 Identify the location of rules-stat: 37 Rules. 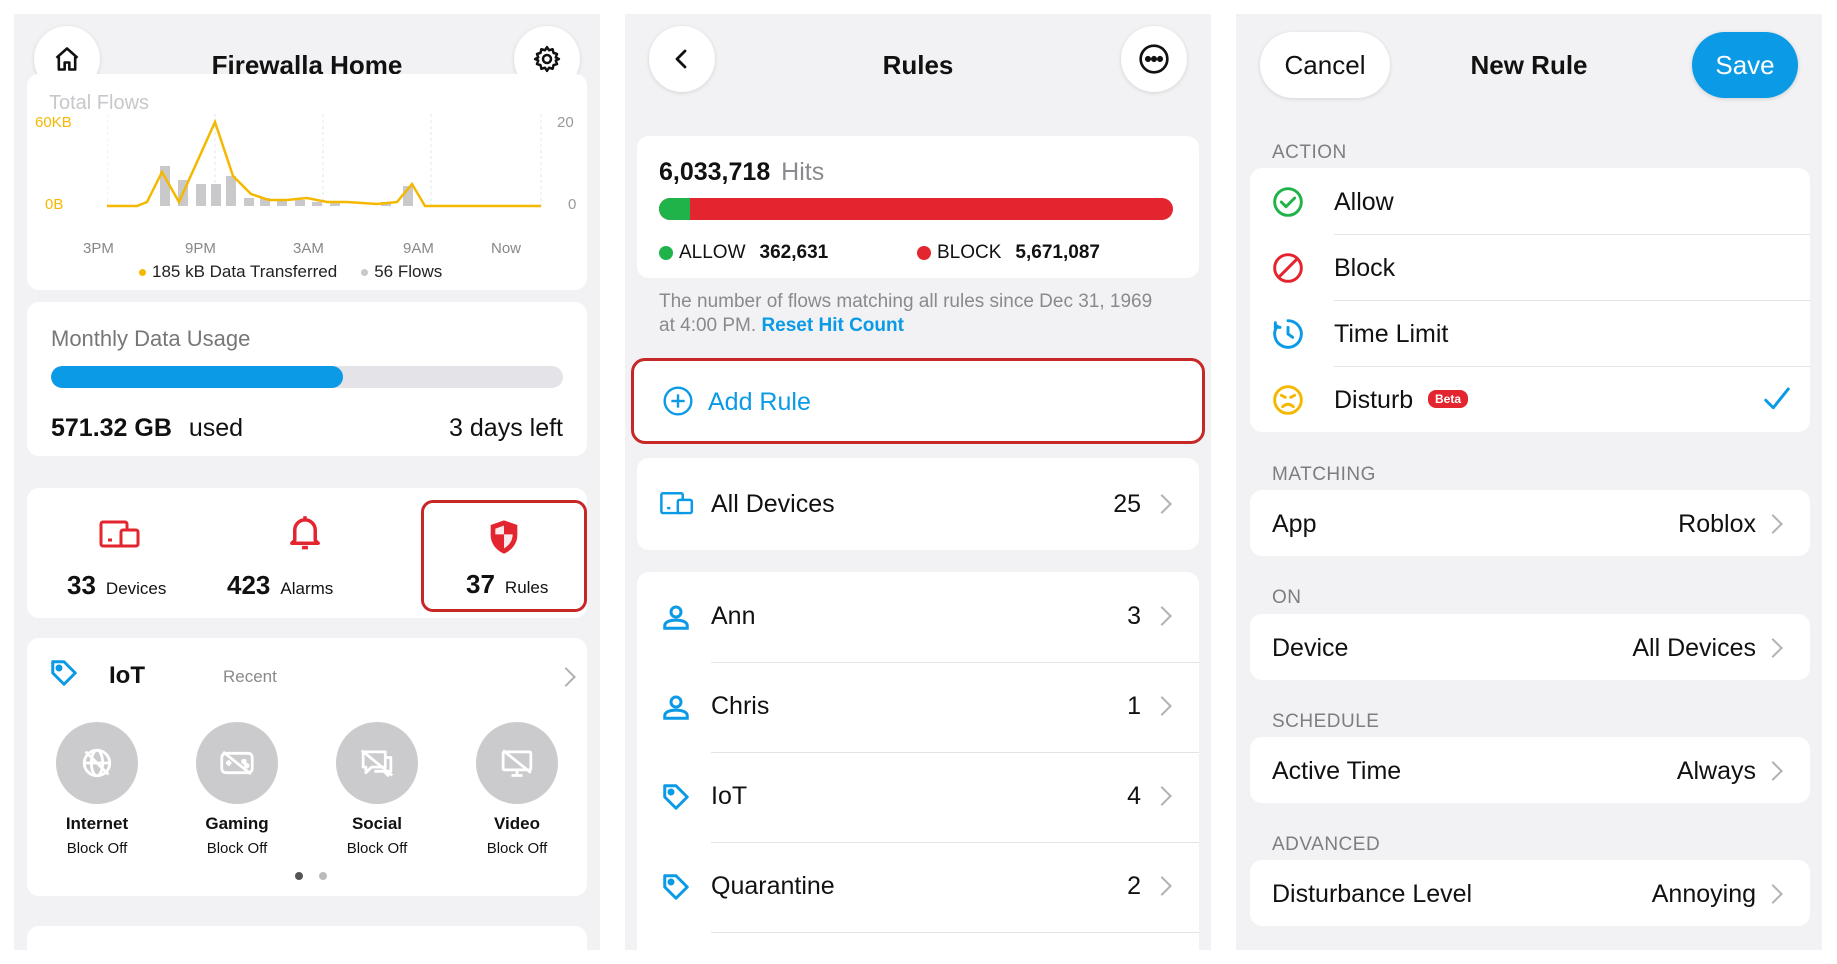
(504, 556).